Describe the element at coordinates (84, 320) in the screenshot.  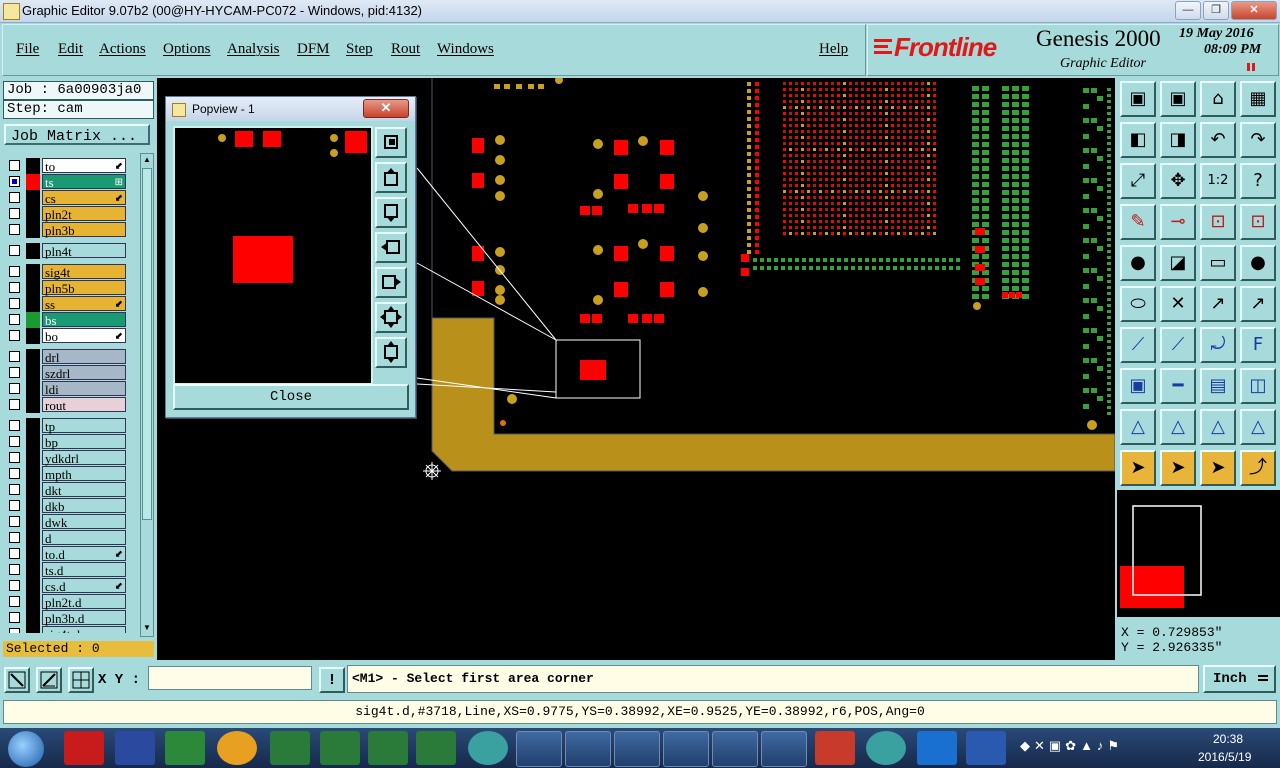
I see `layer-name-cell: bs` at that location.